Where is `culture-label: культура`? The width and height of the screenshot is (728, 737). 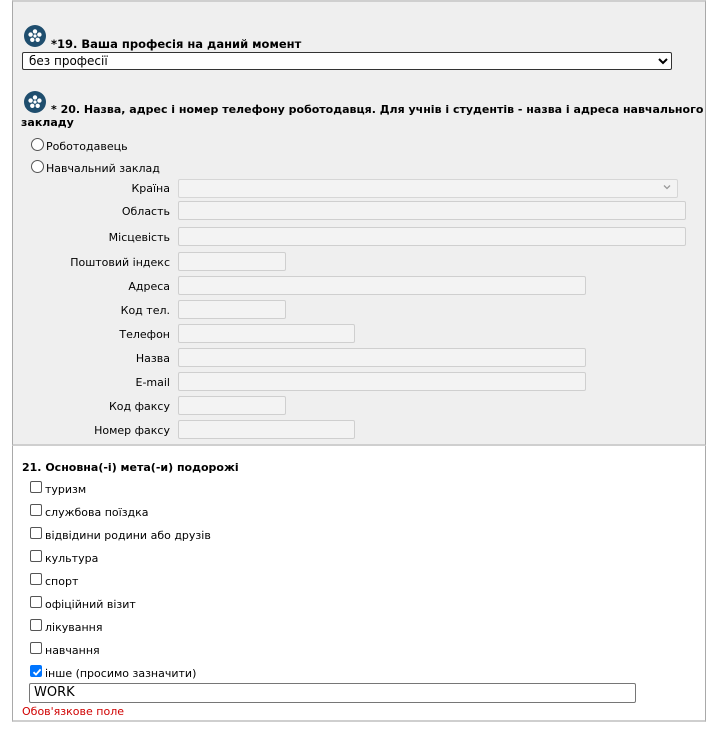
culture-label: культура is located at coordinates (72, 558).